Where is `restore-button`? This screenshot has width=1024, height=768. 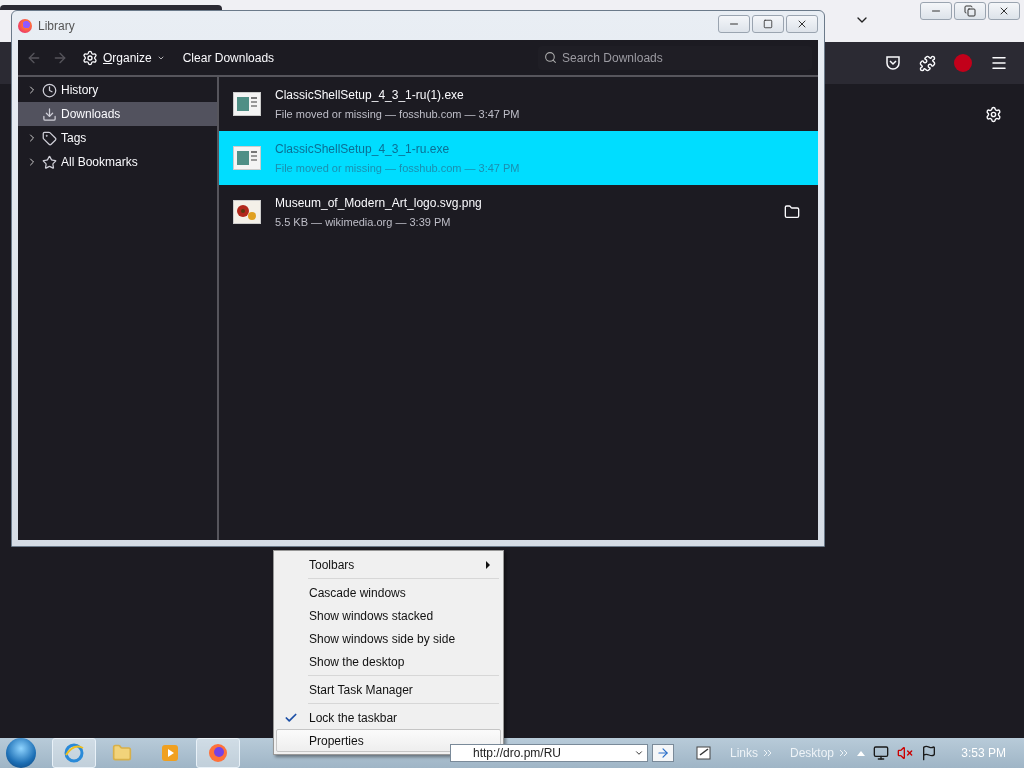
restore-button is located at coordinates (970, 11).